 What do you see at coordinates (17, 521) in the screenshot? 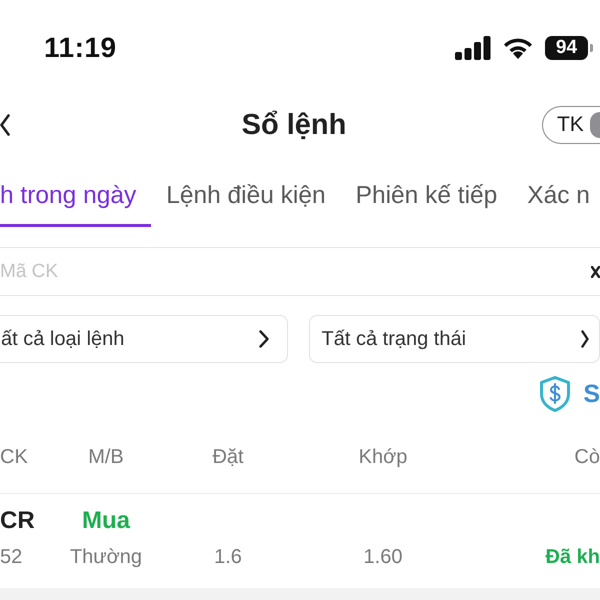
I see `stock-symbol: CR` at bounding box center [17, 521].